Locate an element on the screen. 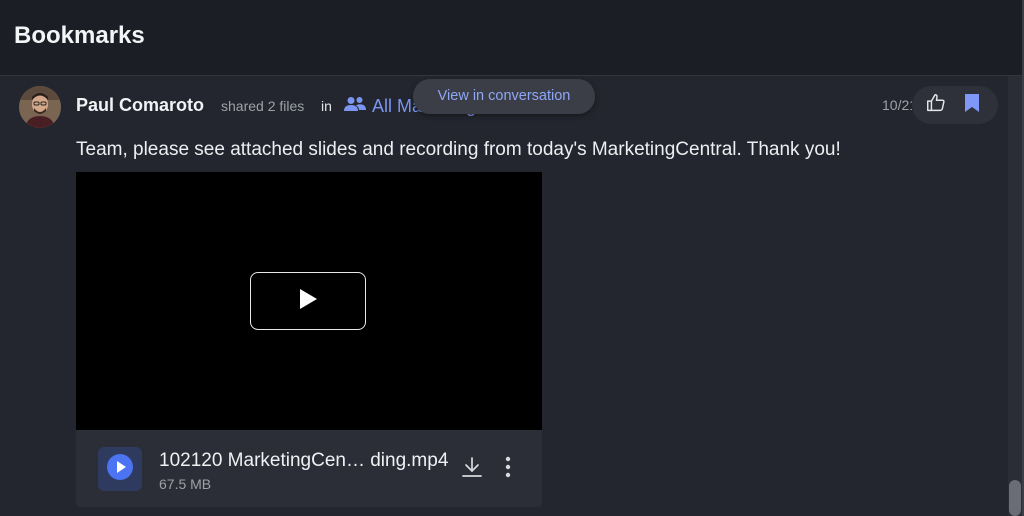  play-icon is located at coordinates (308, 301).